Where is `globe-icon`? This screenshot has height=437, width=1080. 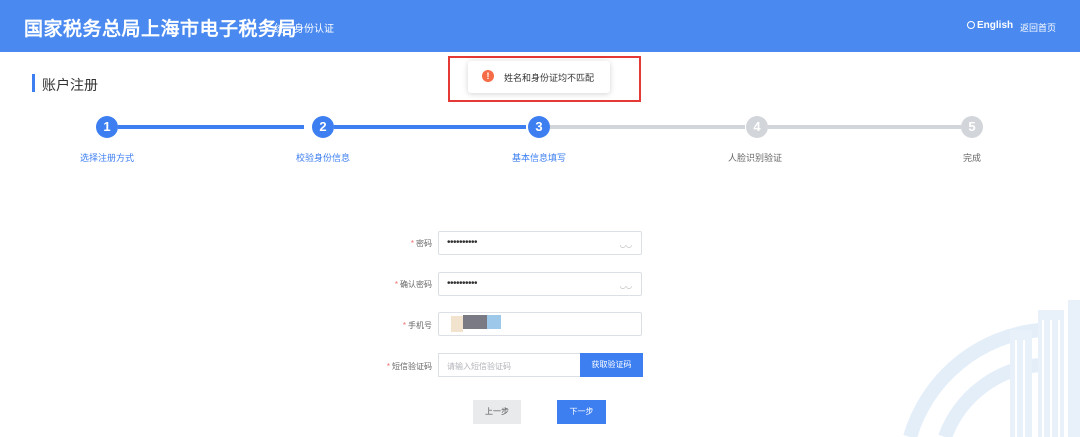
globe-icon is located at coordinates (971, 25).